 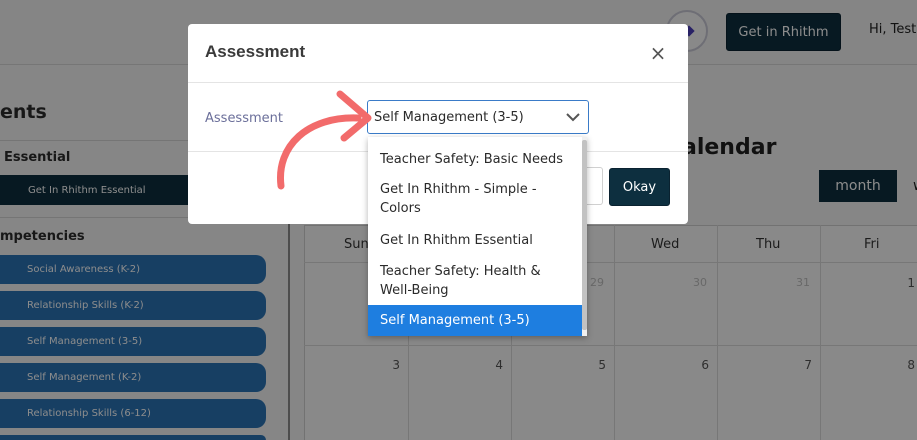 I want to click on okay-button: Okay, so click(x=639, y=187).